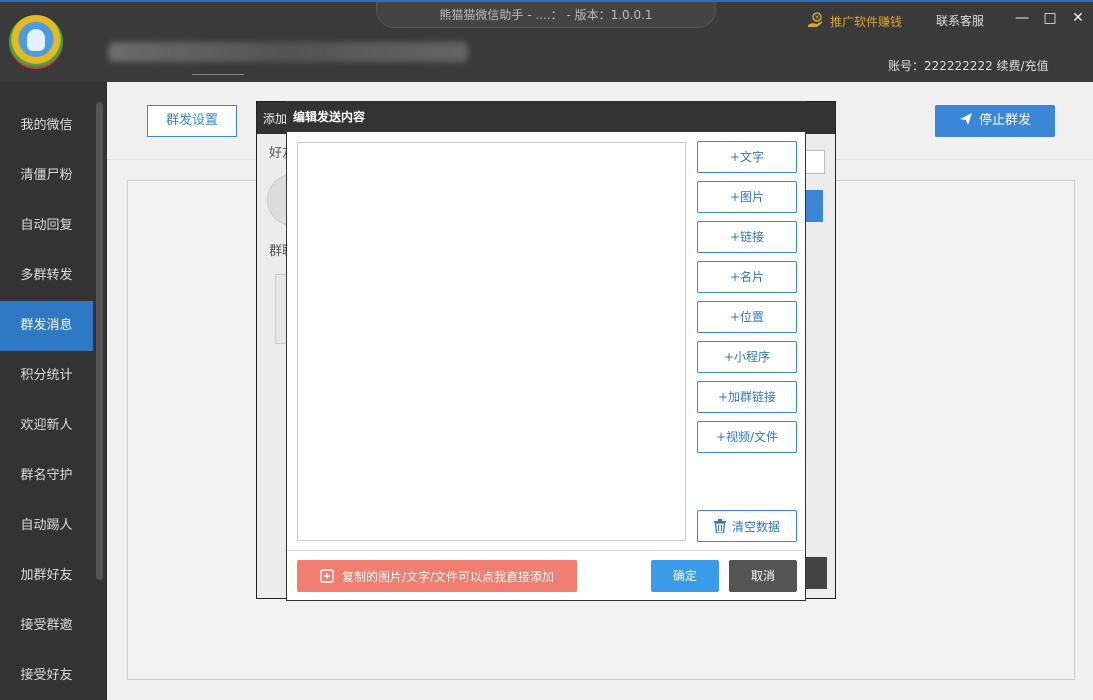 Image resolution: width=1093 pixels, height=700 pixels. I want to click on blurred-user-info, so click(288, 52).